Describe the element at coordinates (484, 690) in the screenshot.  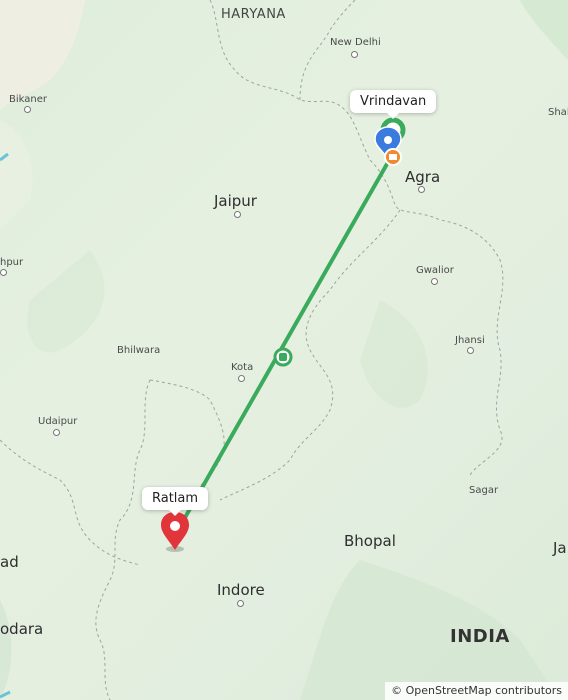
I see `openstreetmap-link: OpenStreetMap contributors` at that location.